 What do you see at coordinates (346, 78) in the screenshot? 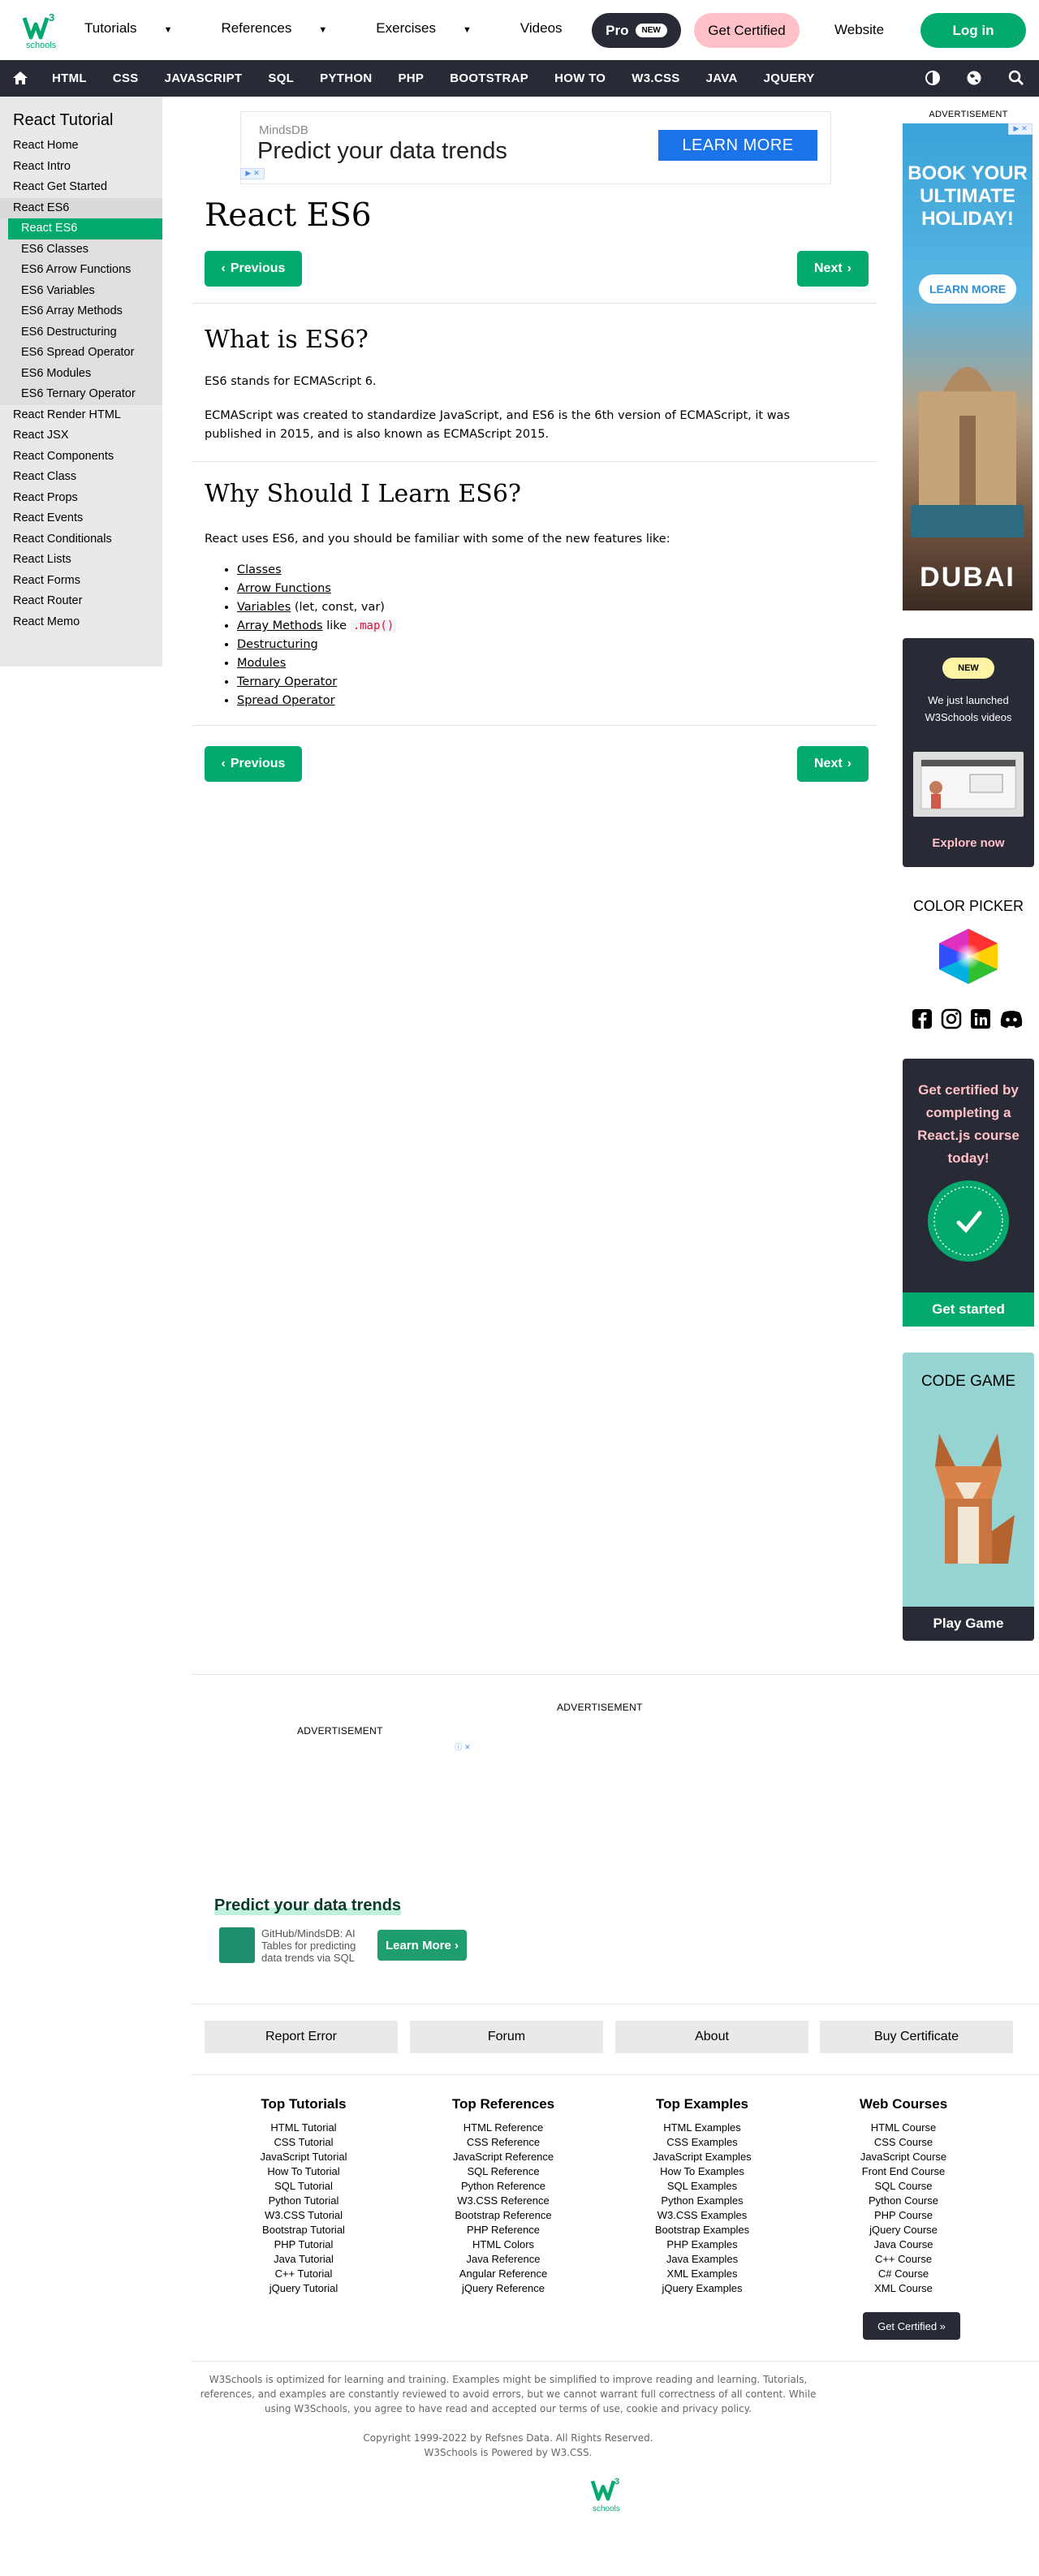
I see `lang-nav-item: PYTHON` at bounding box center [346, 78].